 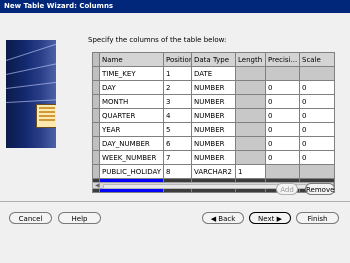 What do you see at coordinates (250, 59) in the screenshot?
I see `column-header-length: Length` at bounding box center [250, 59].